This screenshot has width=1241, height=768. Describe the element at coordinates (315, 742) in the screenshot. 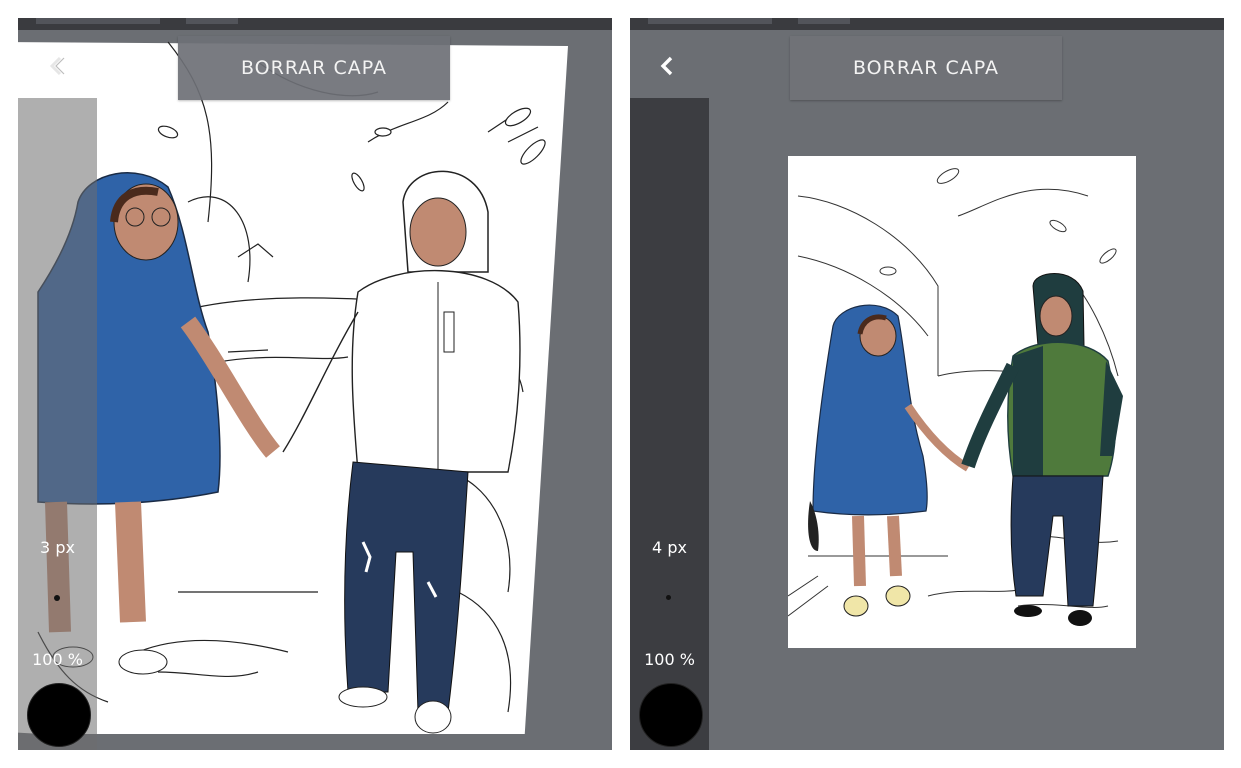

I see `canvas-bottom-edge` at that location.